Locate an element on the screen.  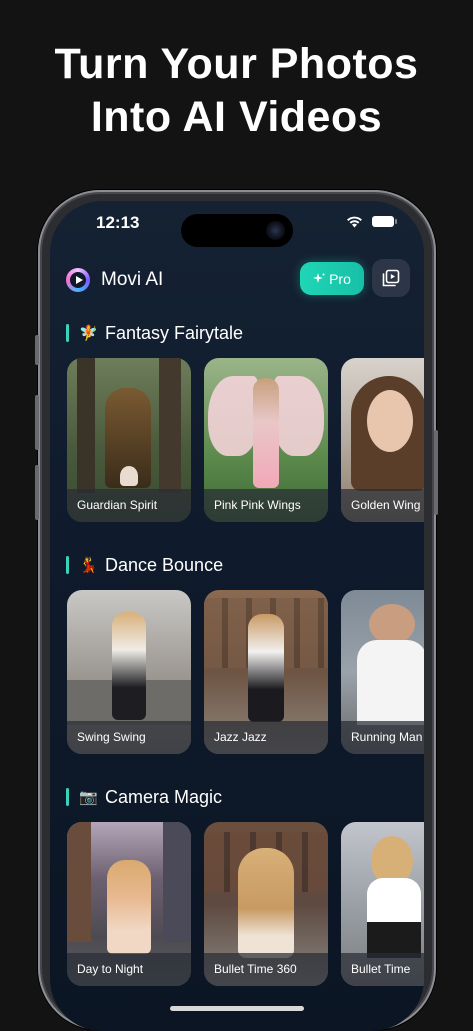
headline-line-1: Turn Your Photos is located at coordinates (236, 64).